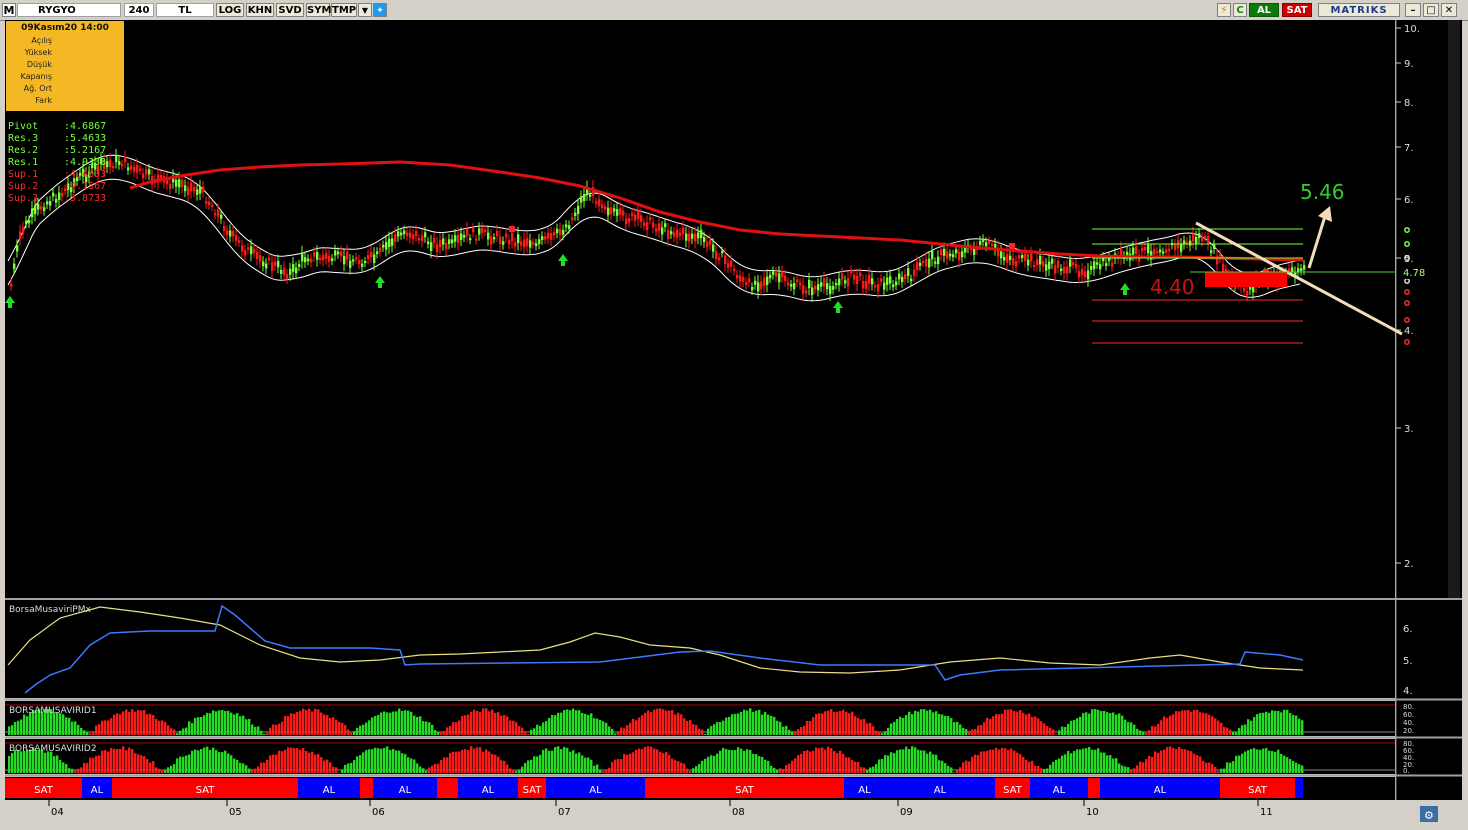  Describe the element at coordinates (1409, 564) in the screenshot. I see `price-tick-label: 2.` at that location.